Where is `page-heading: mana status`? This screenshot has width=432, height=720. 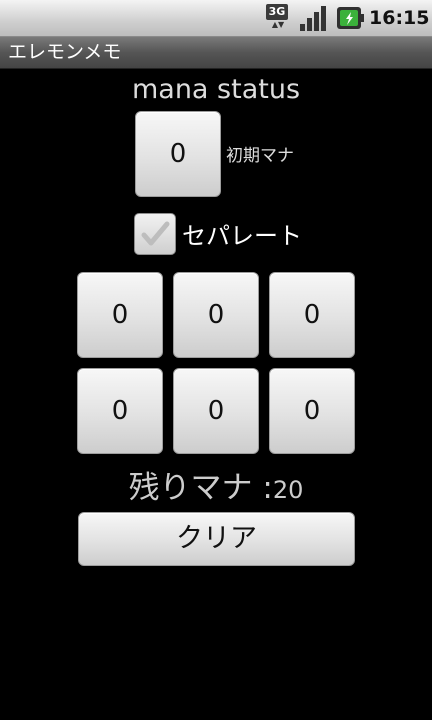
page-heading: mana status is located at coordinates (216, 89).